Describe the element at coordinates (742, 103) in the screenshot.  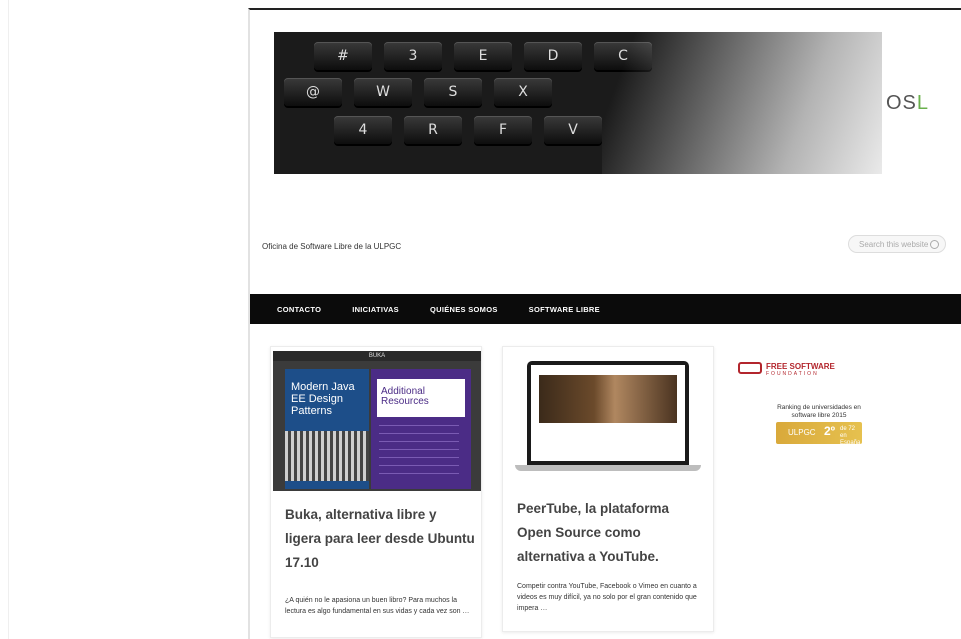
I see `banner-light-overlay` at that location.